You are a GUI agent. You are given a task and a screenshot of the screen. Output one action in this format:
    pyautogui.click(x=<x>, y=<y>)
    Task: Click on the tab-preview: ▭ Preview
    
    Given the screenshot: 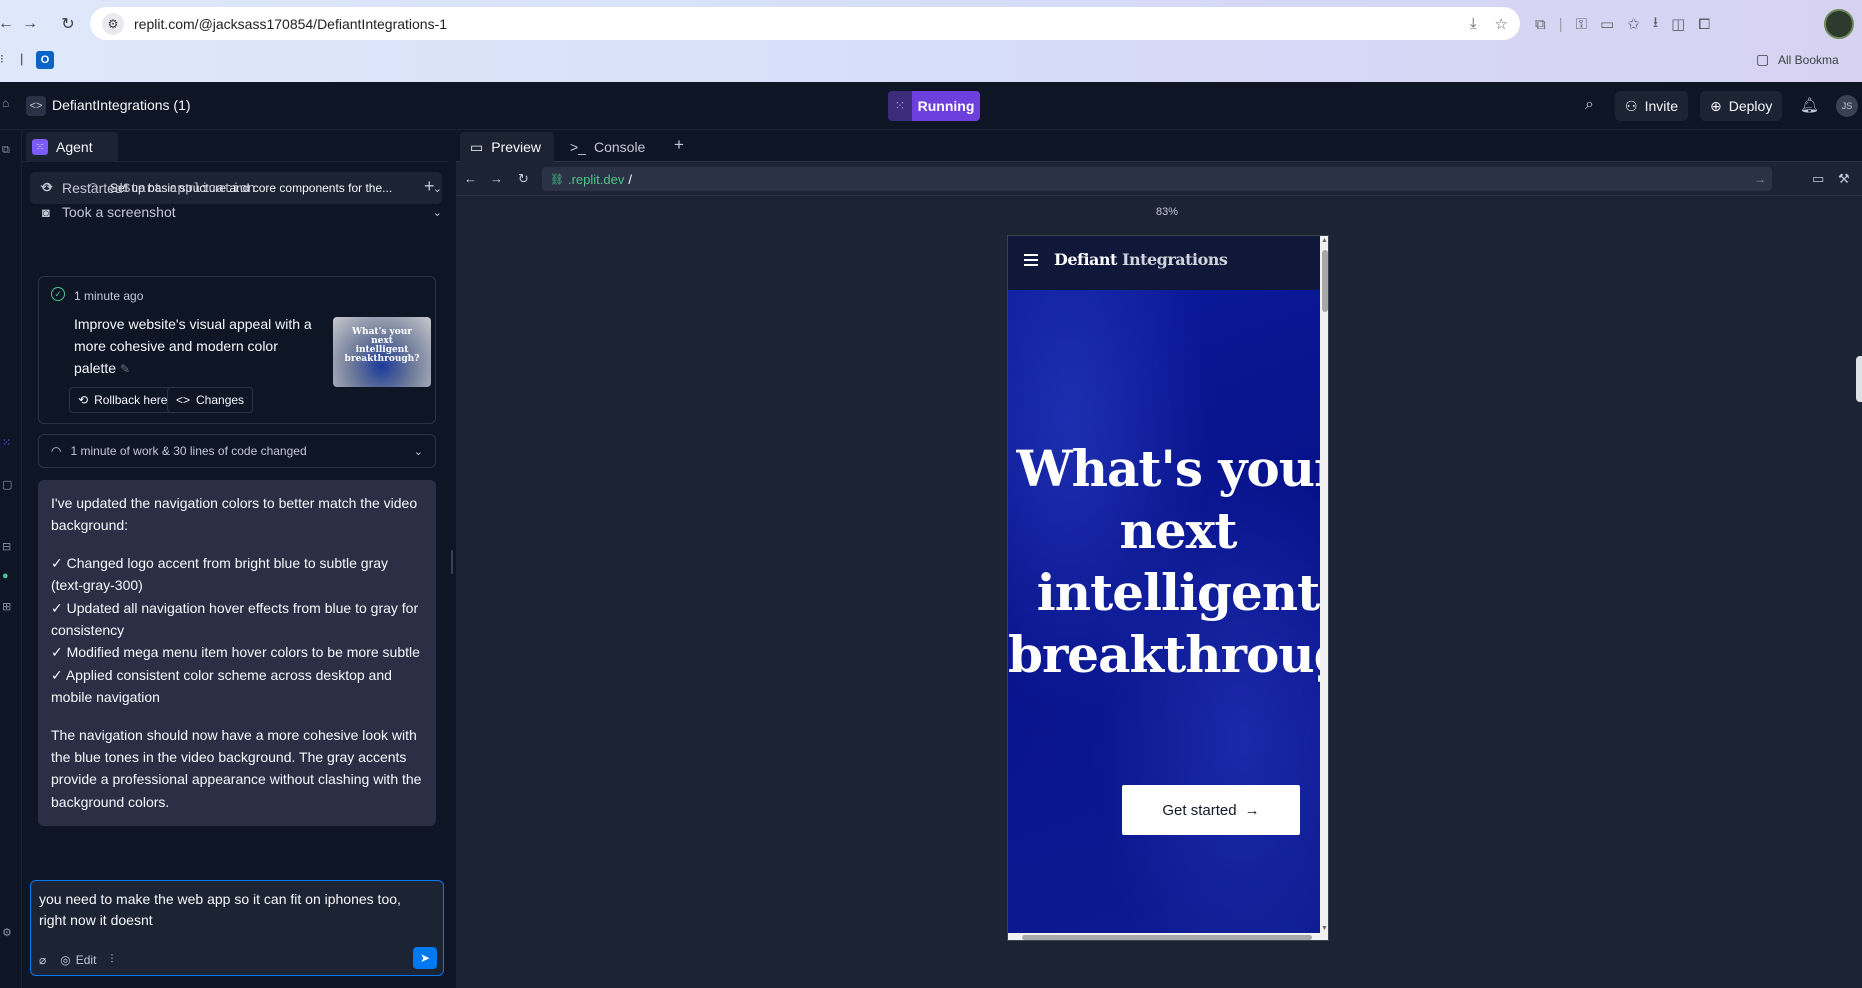 What is the action you would take?
    pyautogui.click(x=507, y=147)
    